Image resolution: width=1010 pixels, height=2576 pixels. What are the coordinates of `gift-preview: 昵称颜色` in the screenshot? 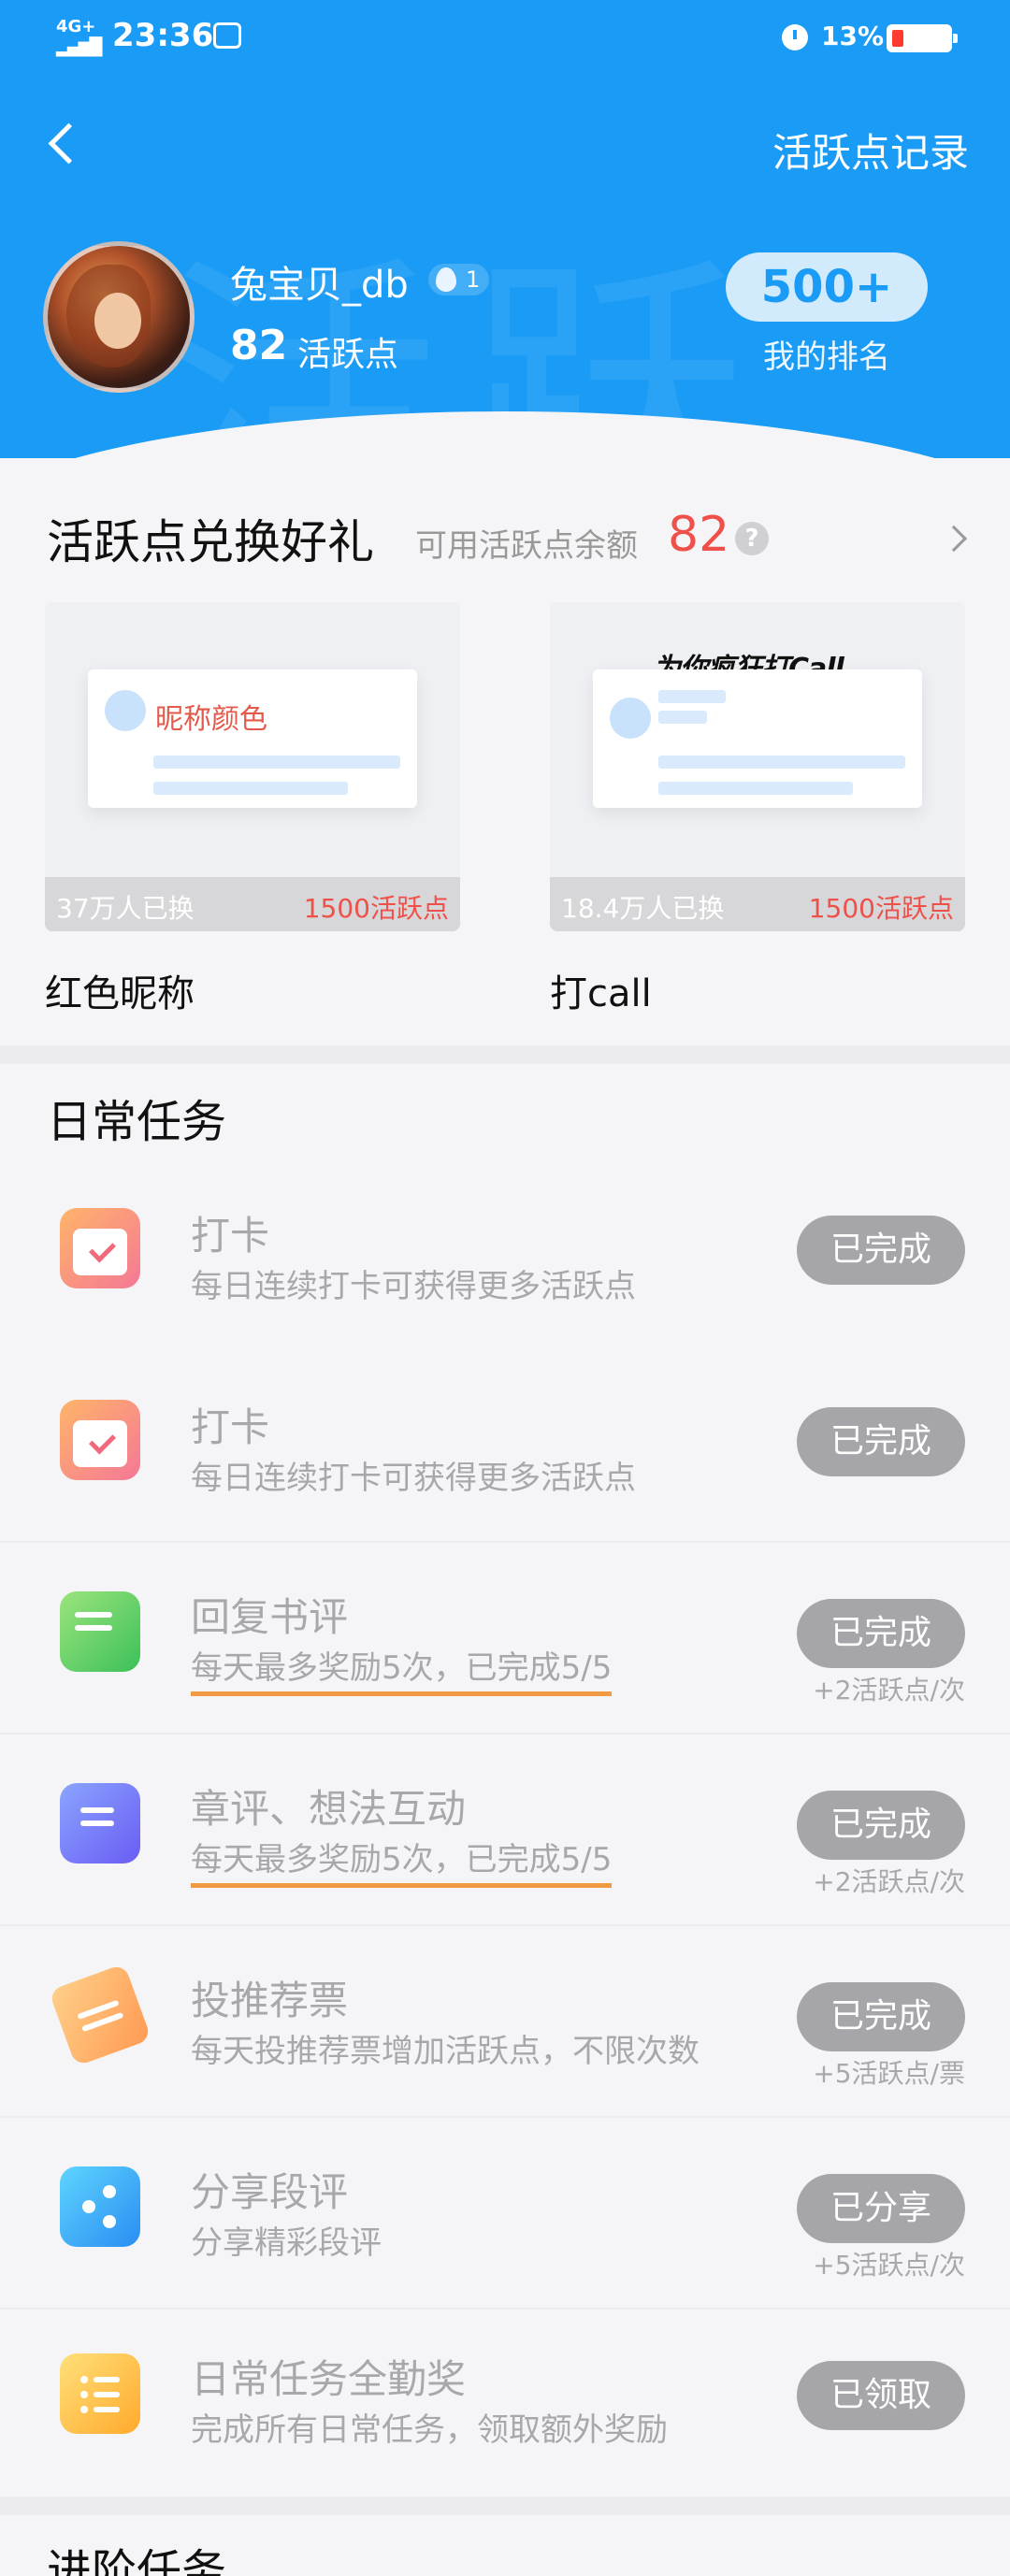 It's located at (252, 739).